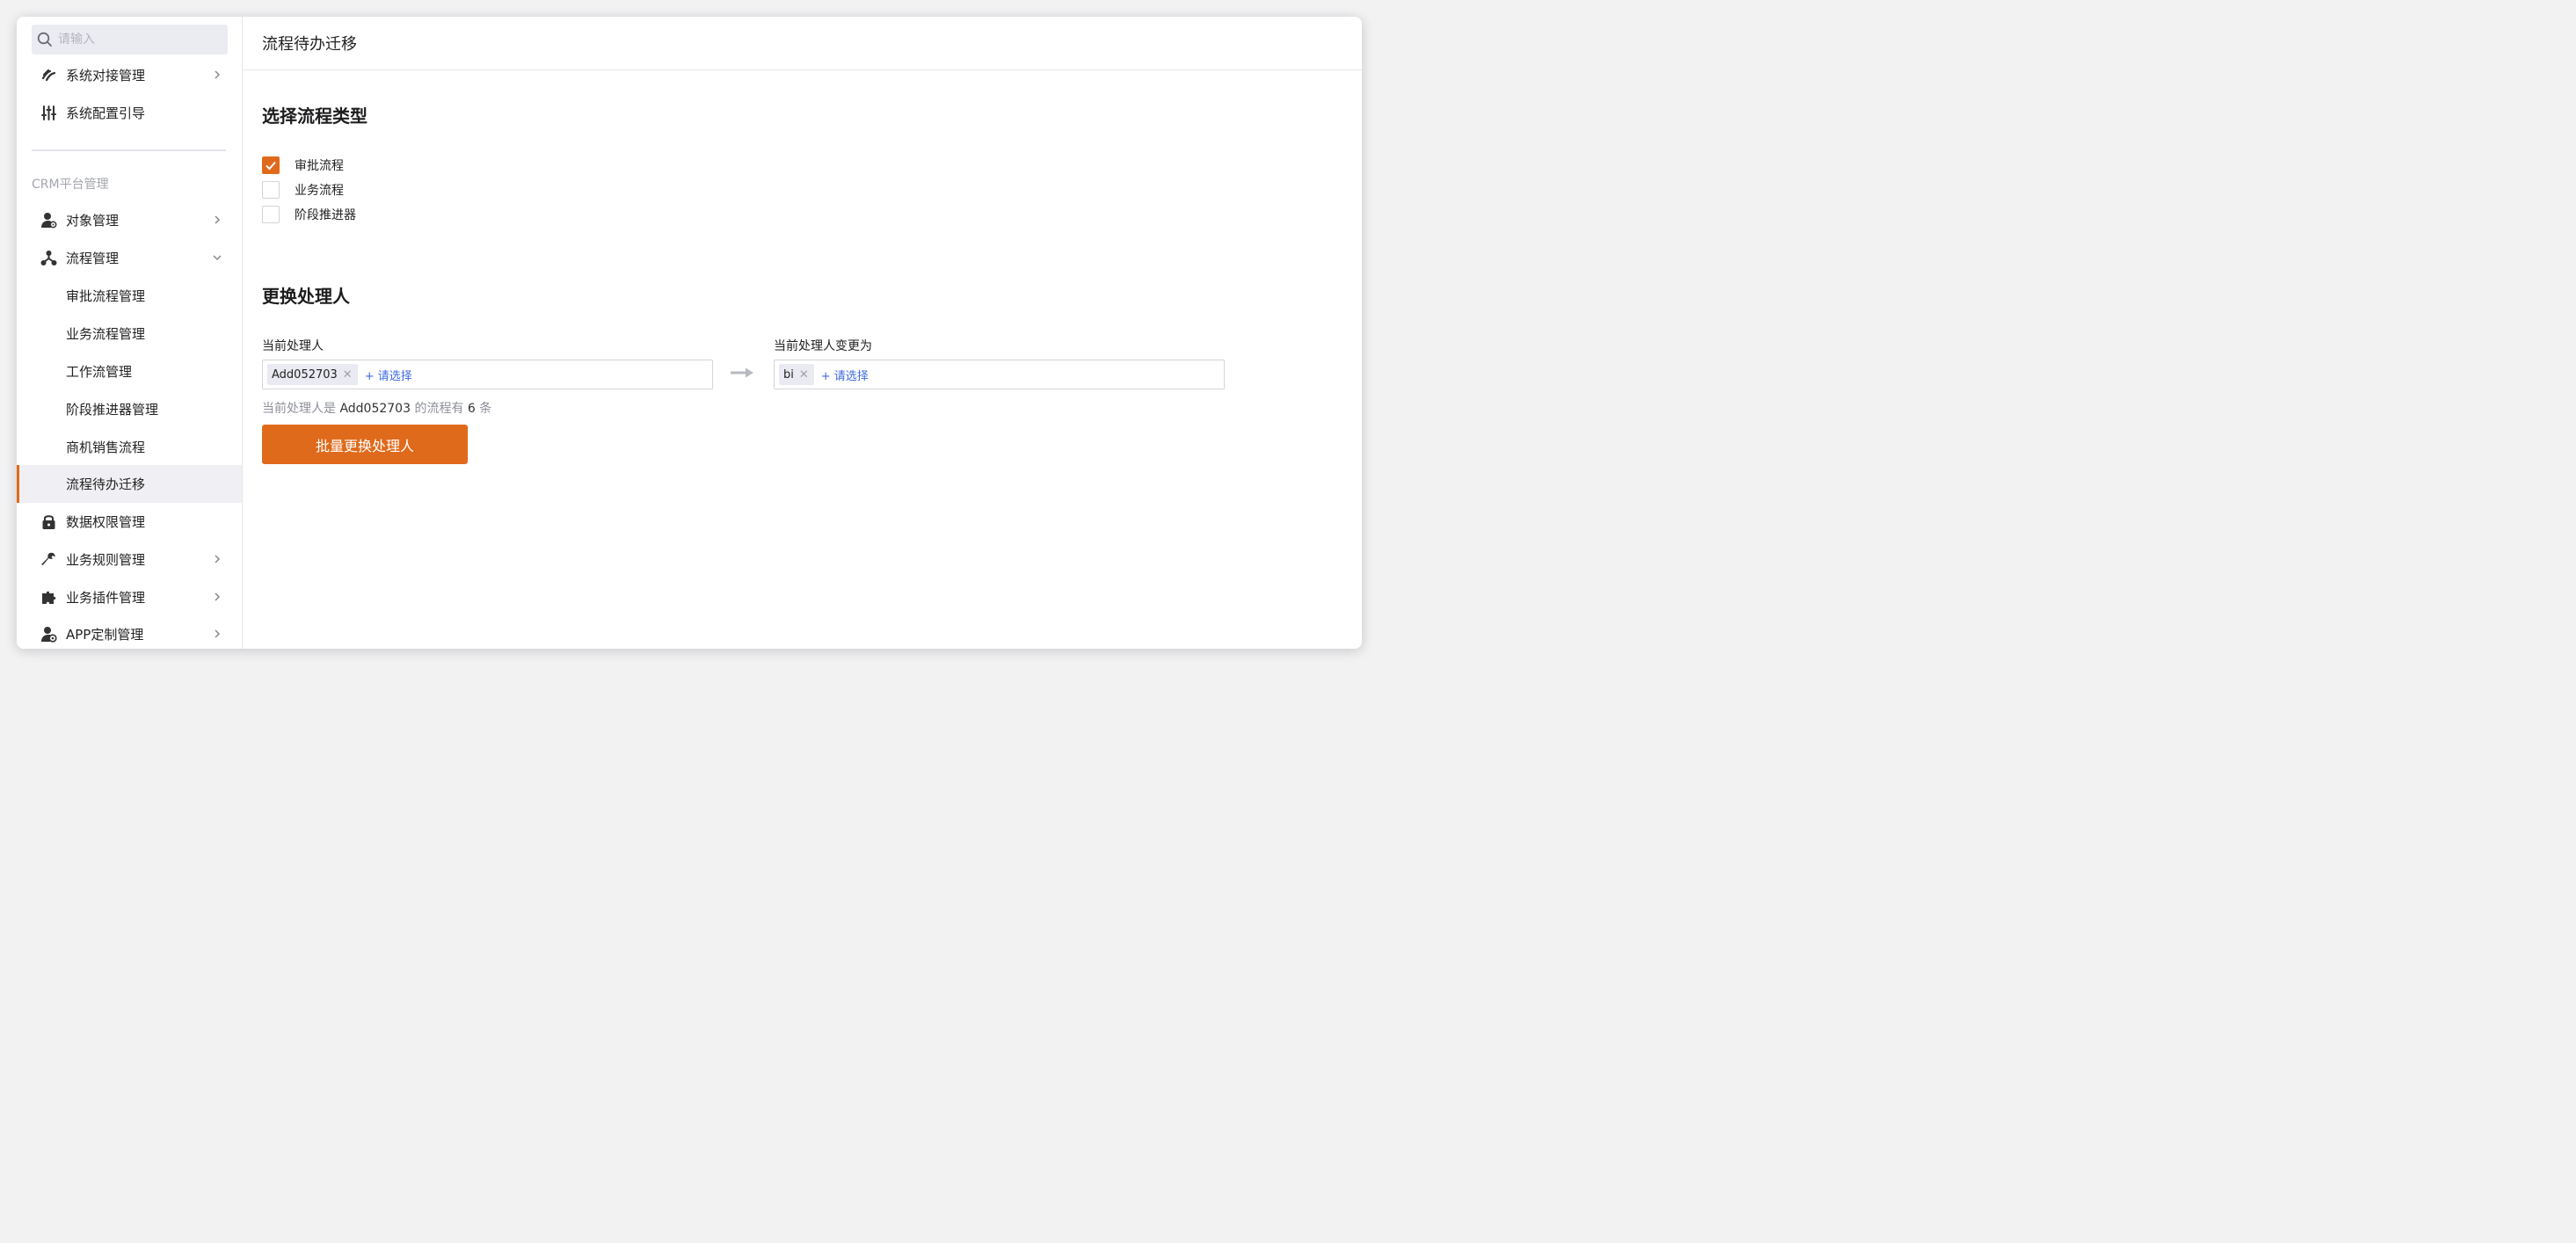  I want to click on wrench-icon, so click(48, 559).